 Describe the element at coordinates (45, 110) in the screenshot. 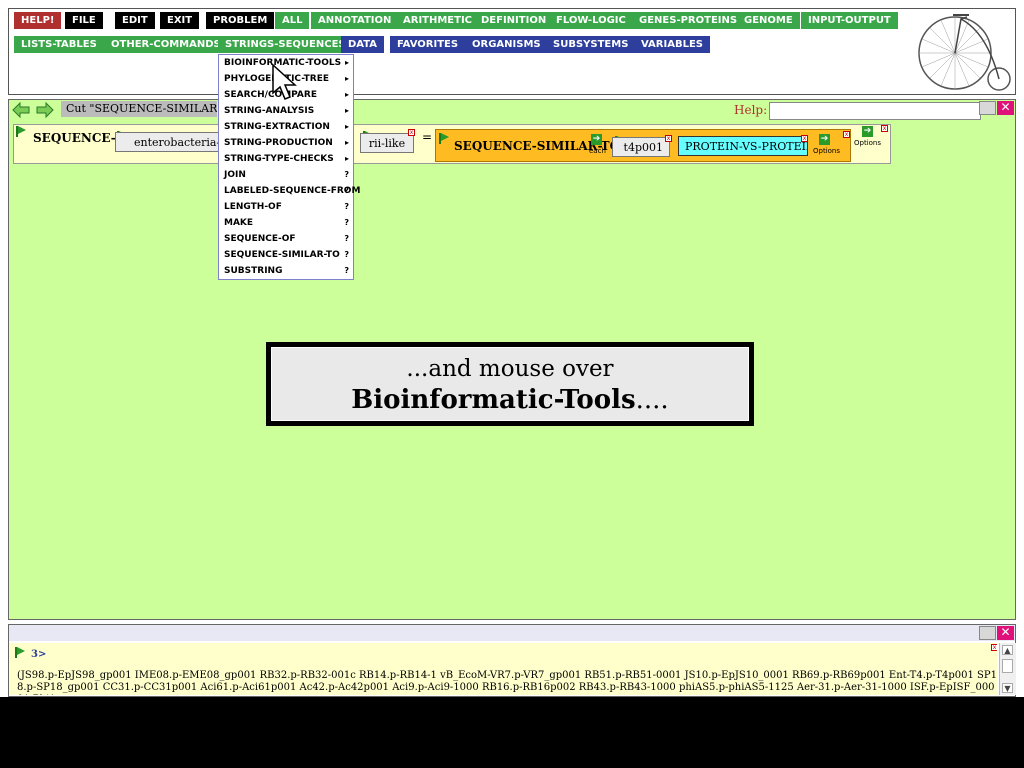

I see `forward-arrow-icon` at that location.